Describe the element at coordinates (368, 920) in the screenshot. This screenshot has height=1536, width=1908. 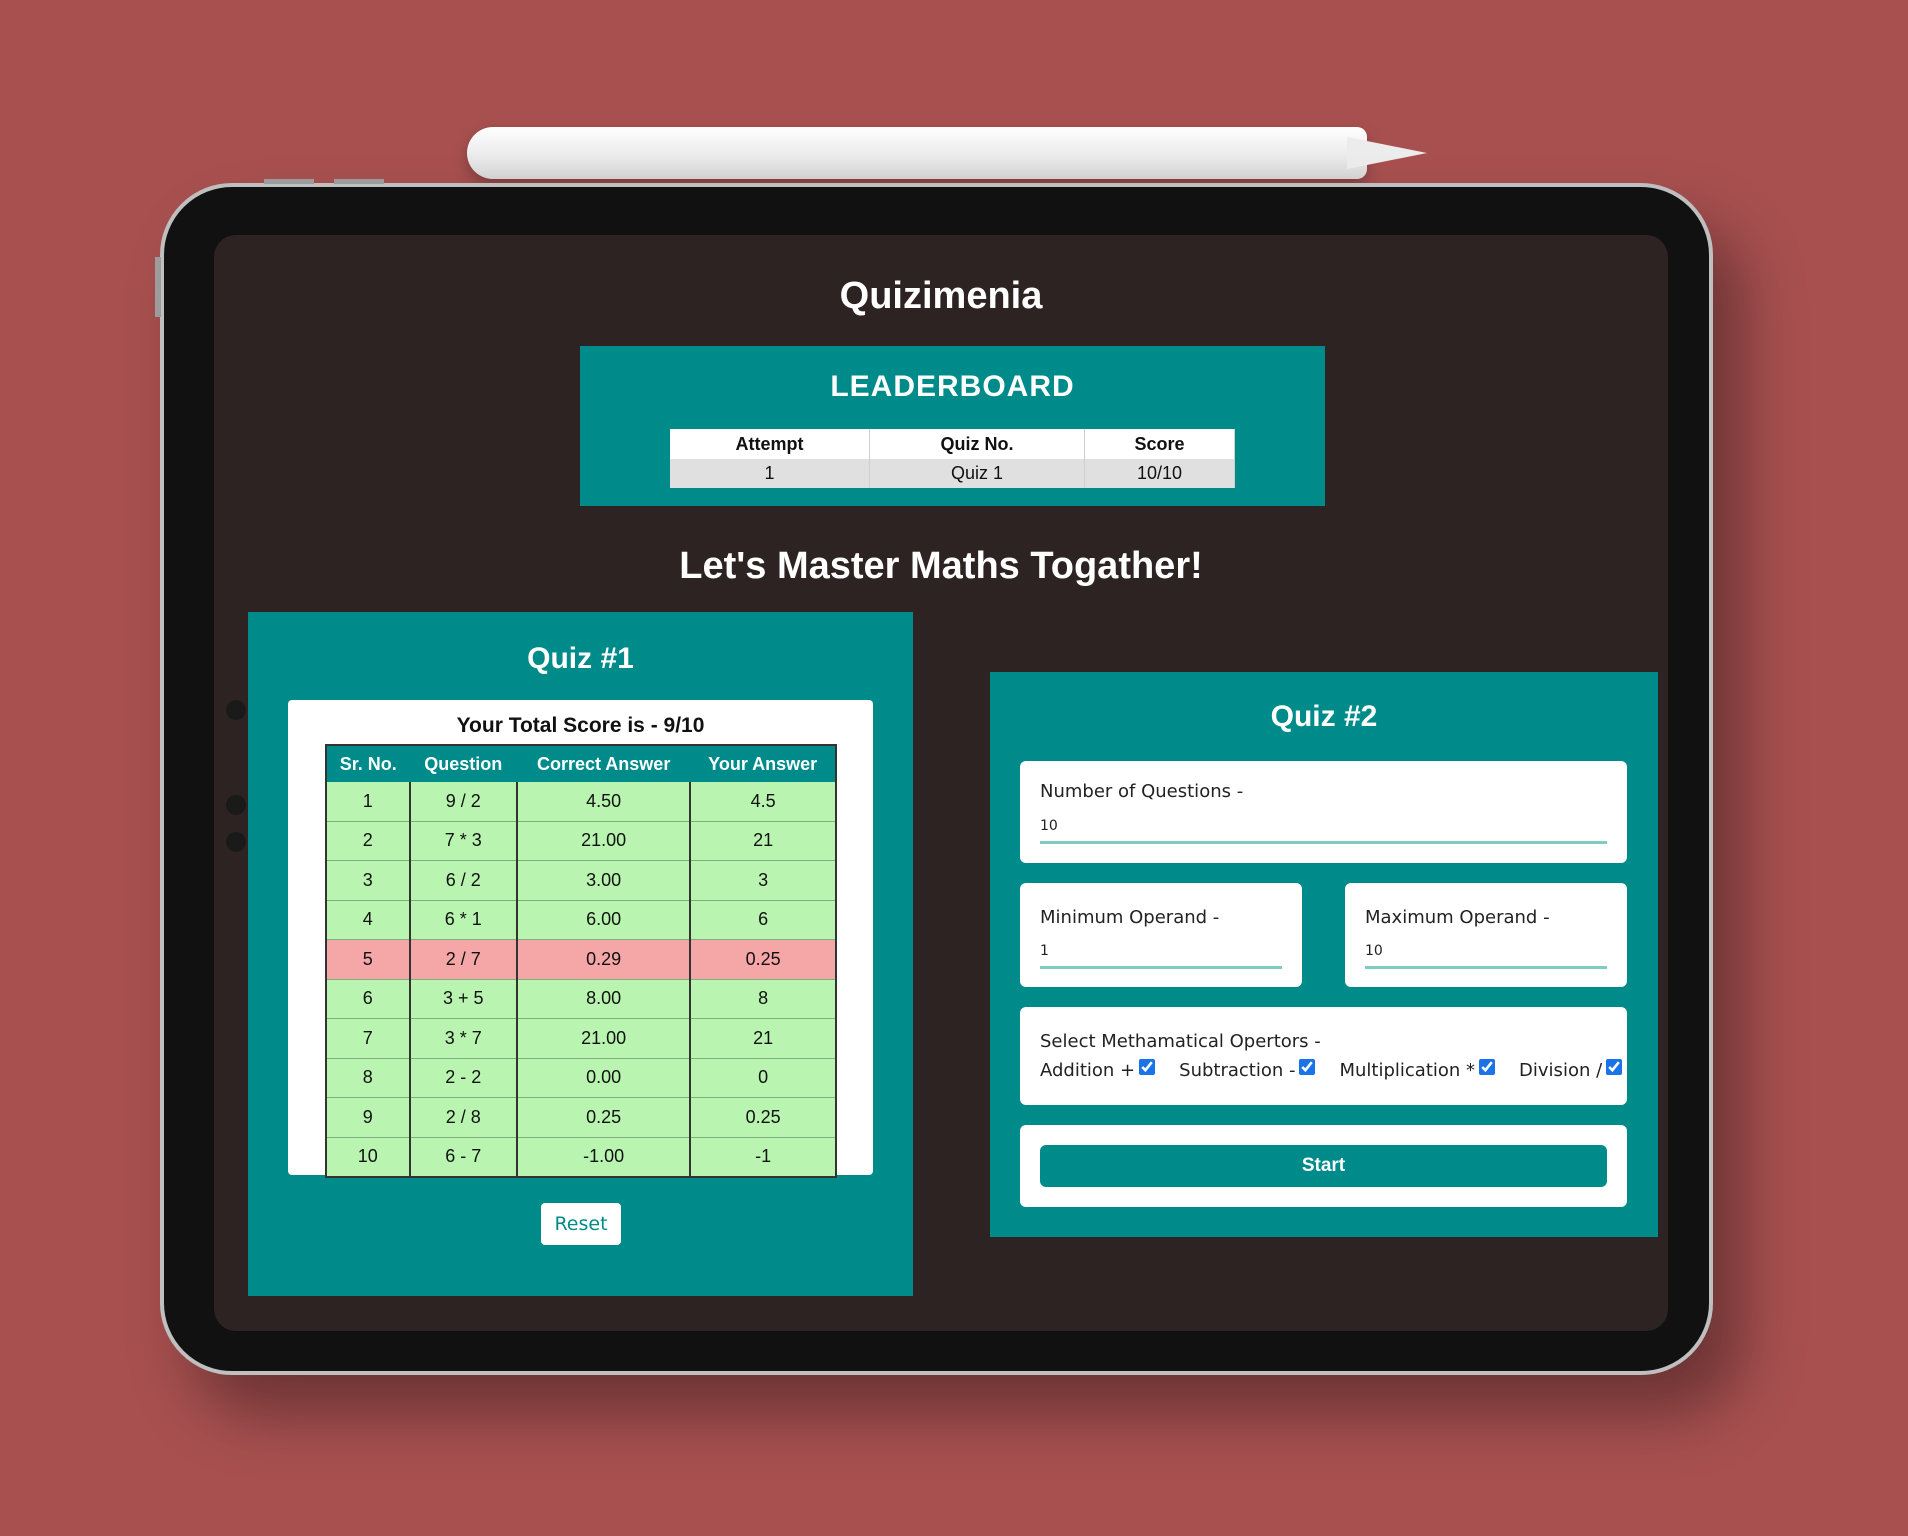
I see `sr-cell: 4` at that location.